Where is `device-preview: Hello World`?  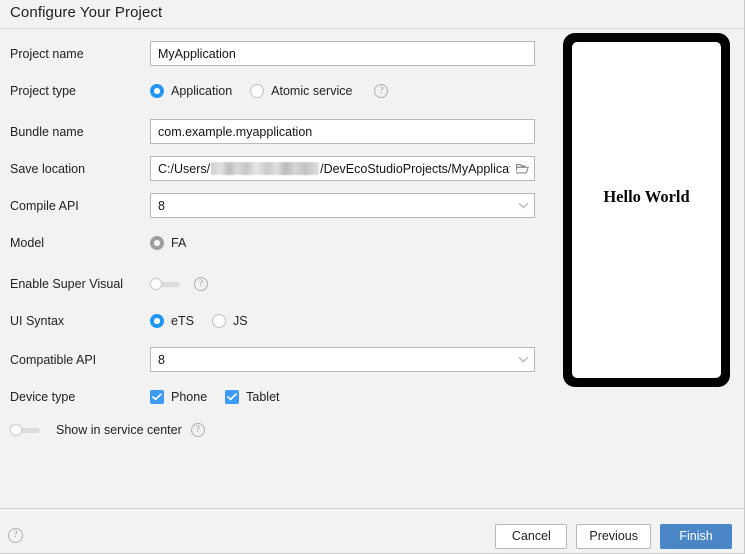
device-preview: Hello World is located at coordinates (646, 210).